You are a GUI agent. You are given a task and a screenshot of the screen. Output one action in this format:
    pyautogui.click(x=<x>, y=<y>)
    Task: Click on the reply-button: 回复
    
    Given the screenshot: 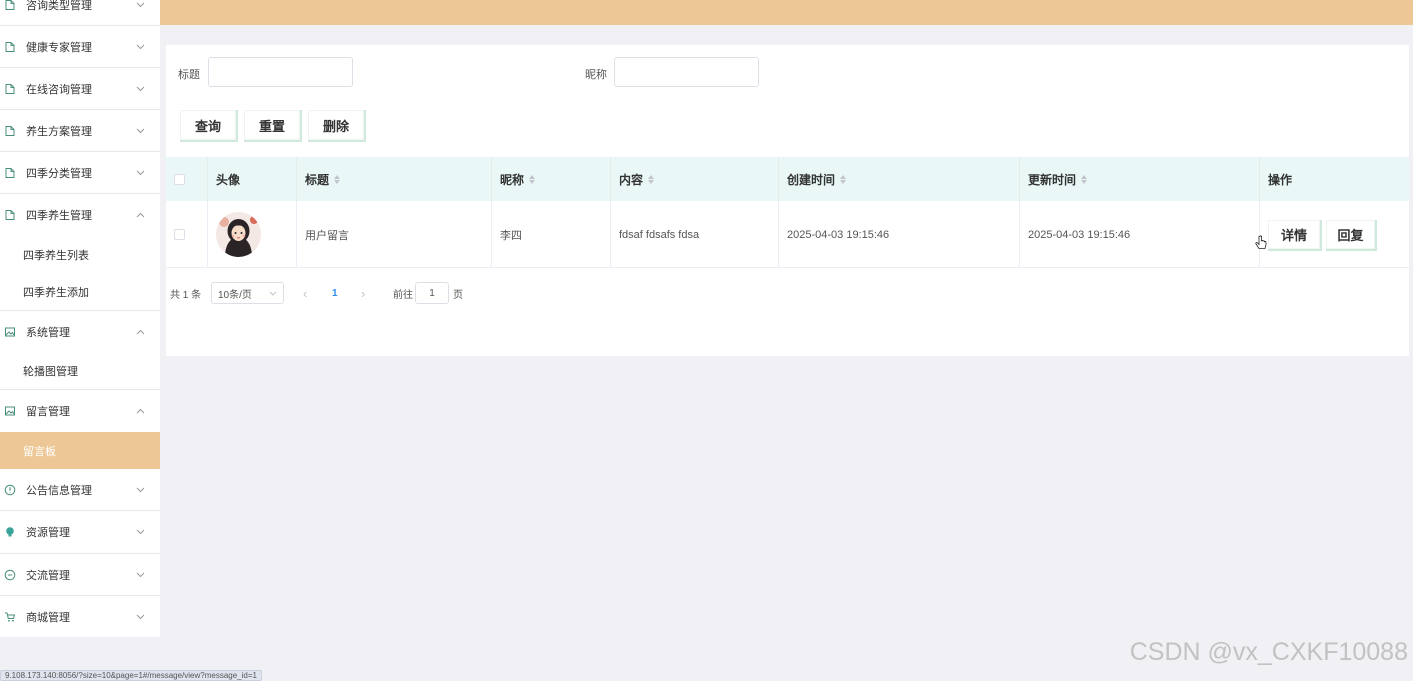 What is the action you would take?
    pyautogui.click(x=1351, y=235)
    